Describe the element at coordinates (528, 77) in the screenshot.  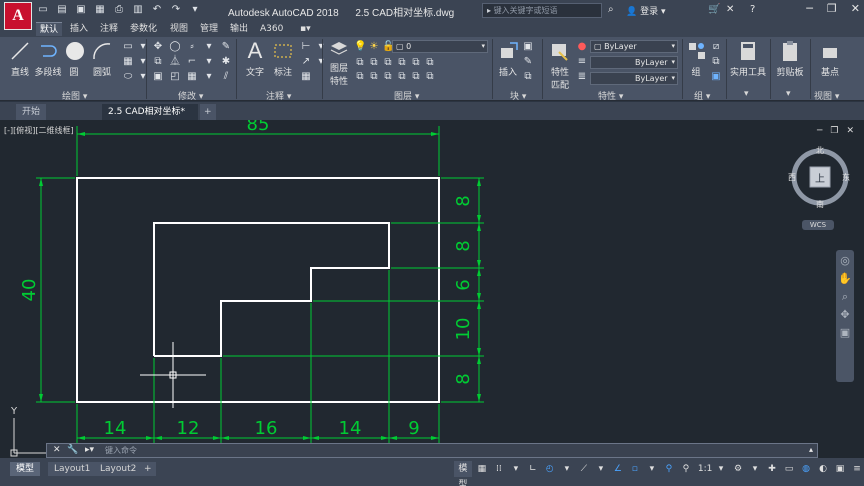
I see `attribute-icon: ⧉` at that location.